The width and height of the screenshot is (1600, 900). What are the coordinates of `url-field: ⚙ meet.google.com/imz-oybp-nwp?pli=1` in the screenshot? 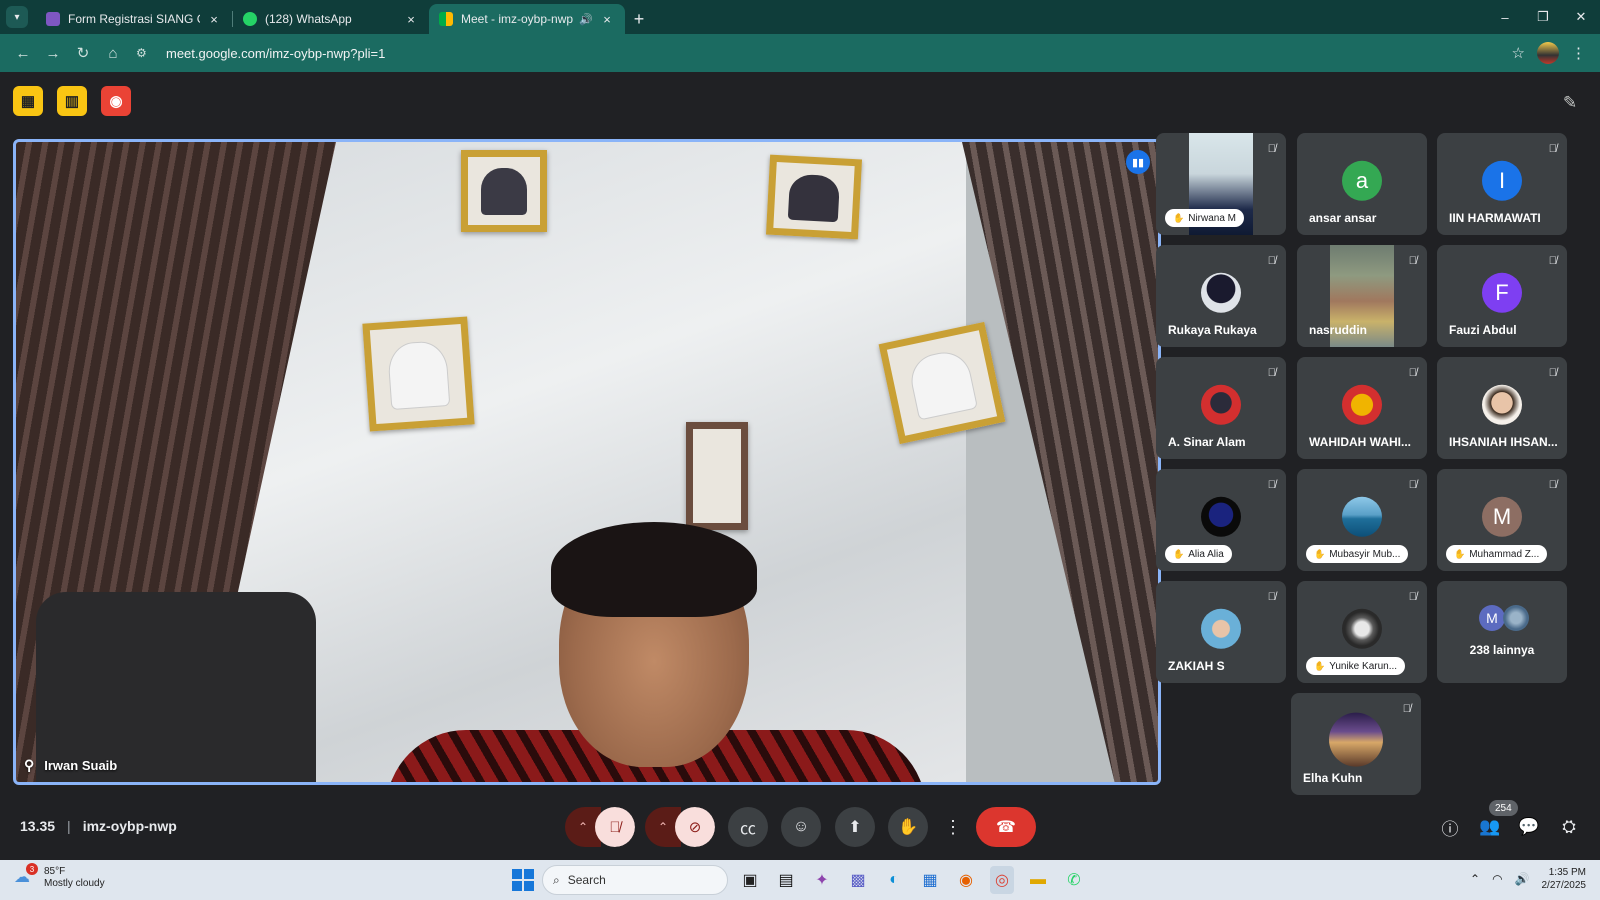 It's located at (824, 53).